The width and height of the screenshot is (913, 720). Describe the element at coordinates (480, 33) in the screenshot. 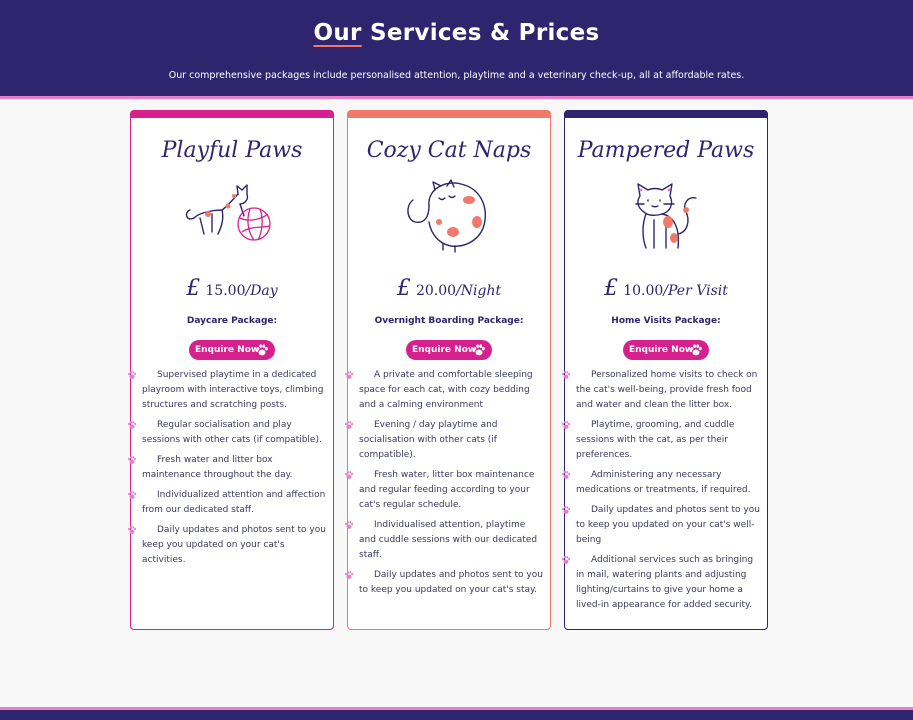

I see `title-rest: Services & Prices` at that location.